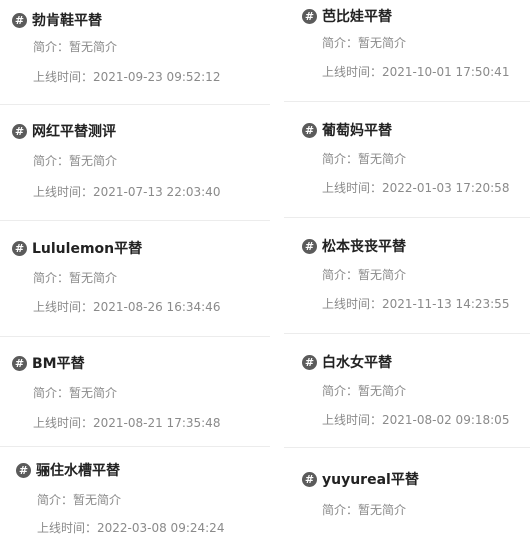  I want to click on topic-card: # BM平替 简介：暂无简介 上线时间：2021-08-21 17:35:48, so click(135, 392).